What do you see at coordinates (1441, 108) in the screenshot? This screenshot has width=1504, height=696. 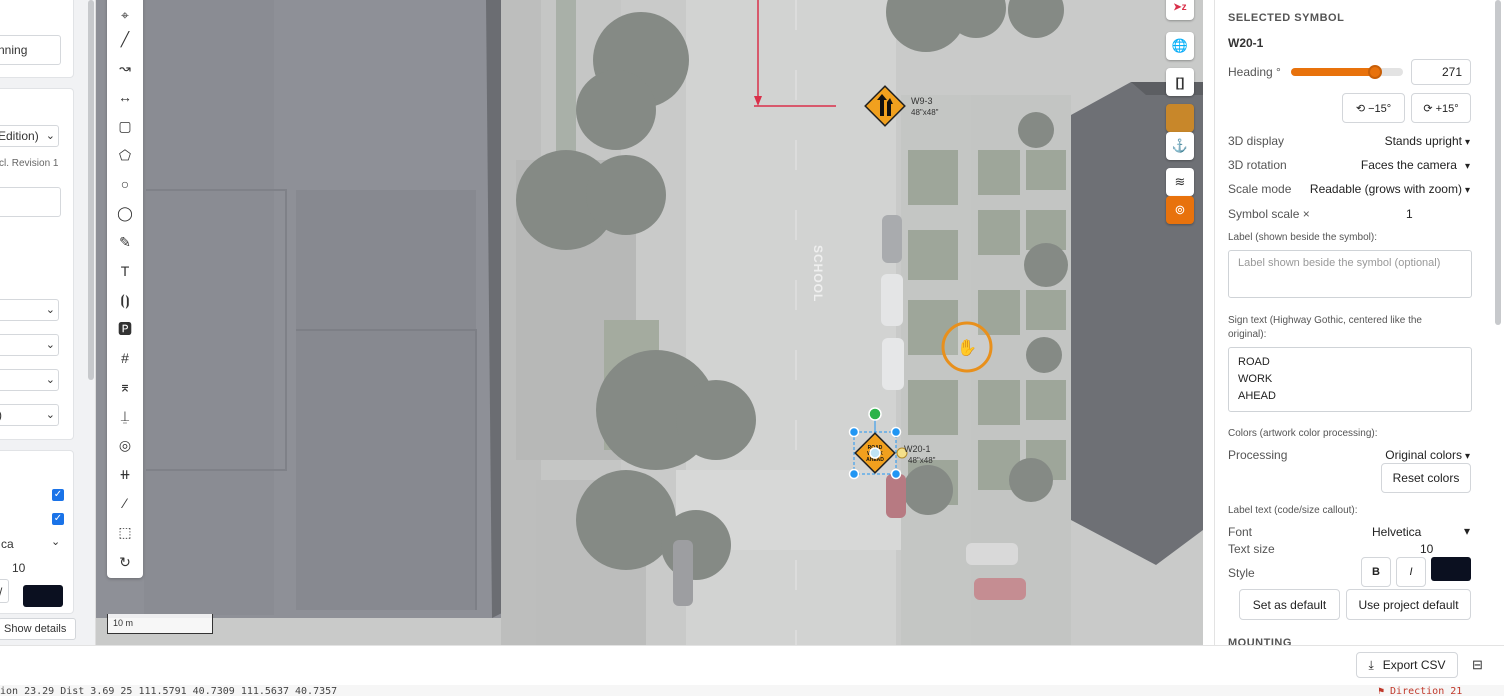 I see `rotate-right-button: ⟳ +15°` at bounding box center [1441, 108].